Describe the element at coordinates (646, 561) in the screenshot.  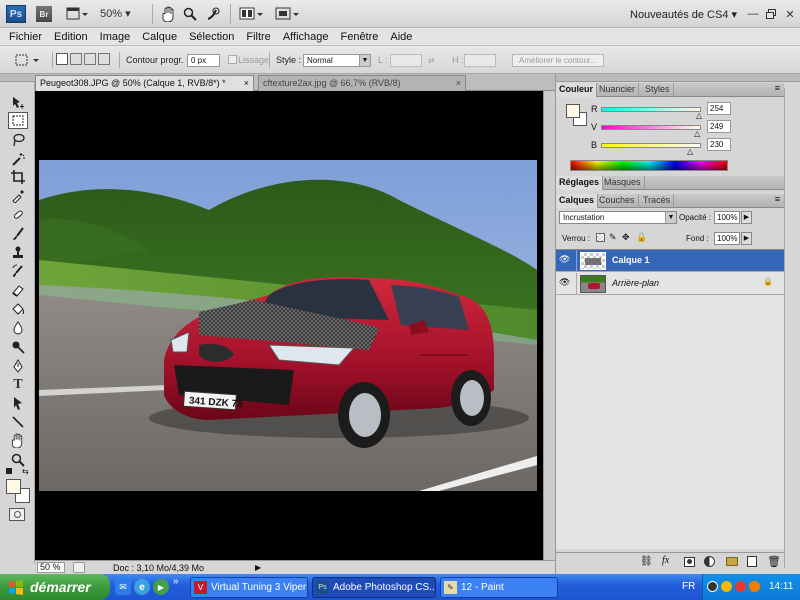
I see `link-icon: ⛓` at that location.